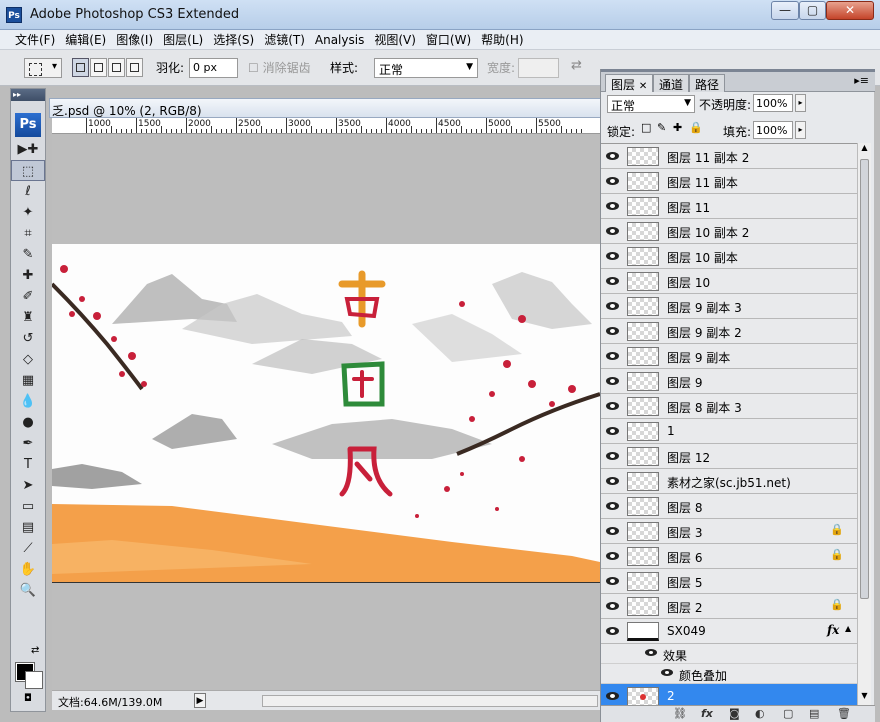 The image size is (880, 722). Describe the element at coordinates (848, 628) in the screenshot. I see `expand-effects-arrow-icon: ▲` at that location.